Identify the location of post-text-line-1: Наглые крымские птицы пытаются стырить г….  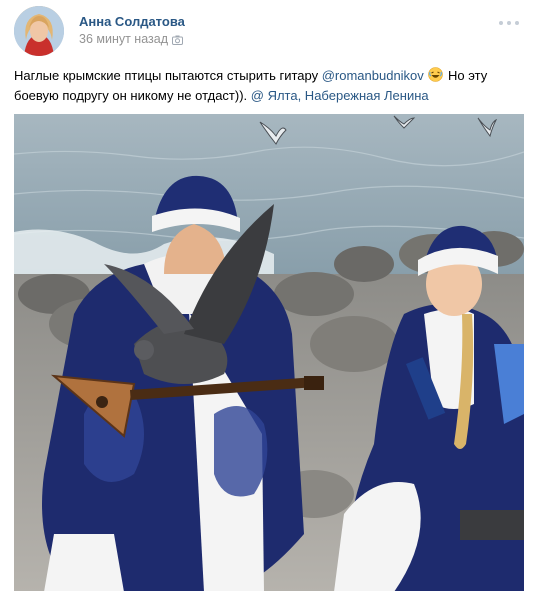
(266, 76).